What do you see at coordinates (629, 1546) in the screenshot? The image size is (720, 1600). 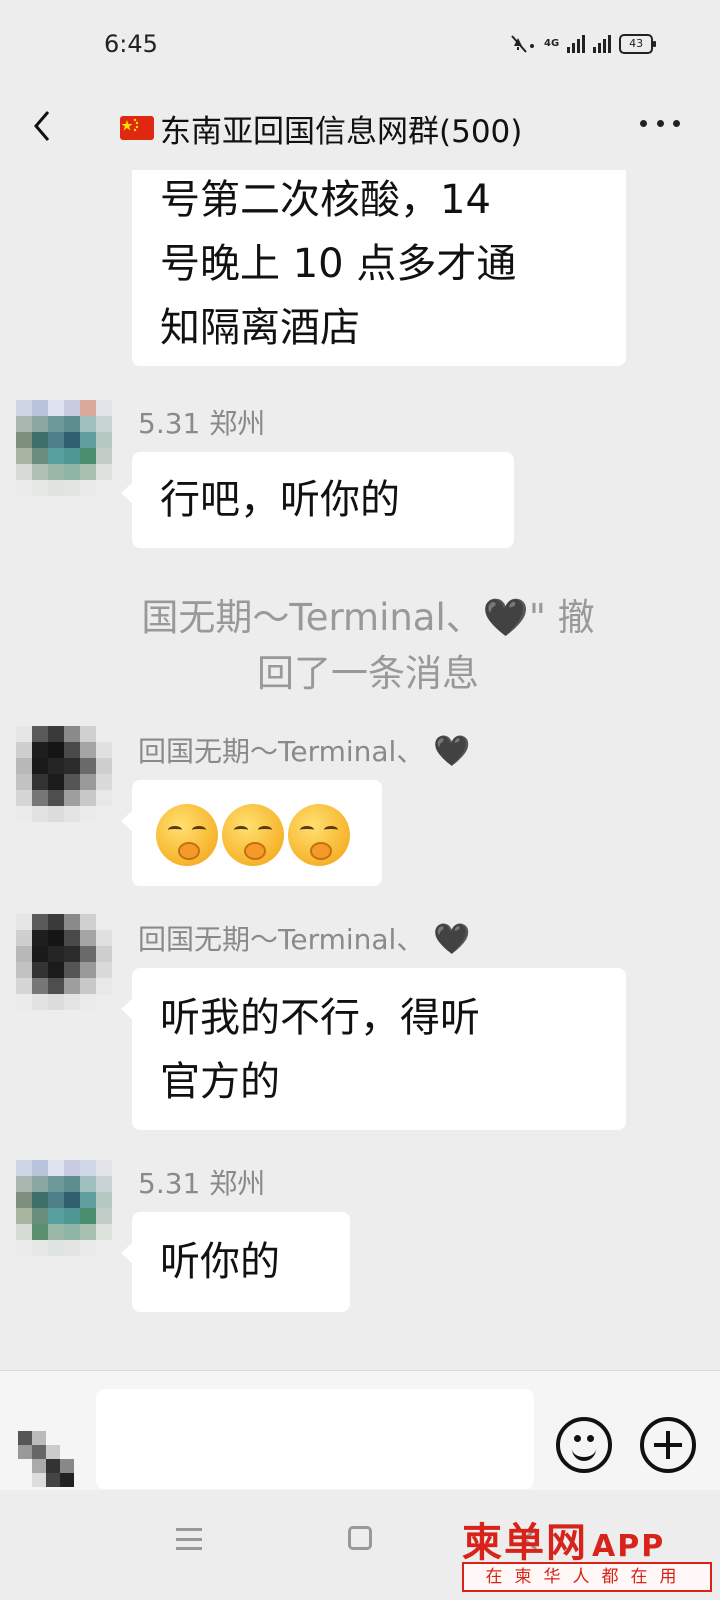 I see `watermark-app: APP` at bounding box center [629, 1546].